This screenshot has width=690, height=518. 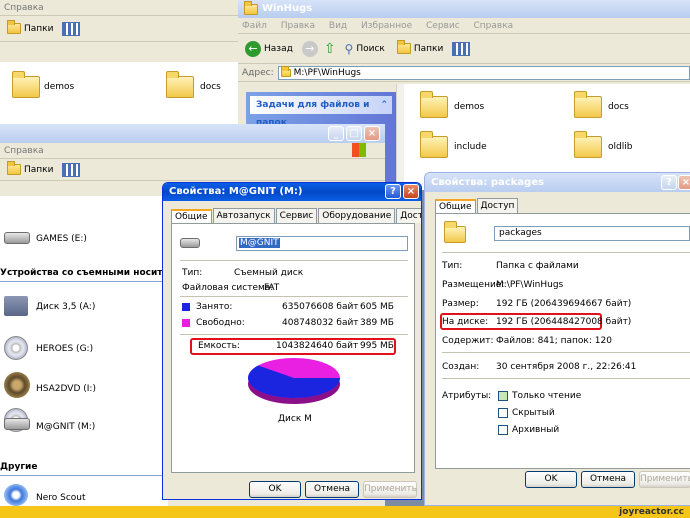 I want to click on back-toolbar: Папки, so click(x=119, y=29).